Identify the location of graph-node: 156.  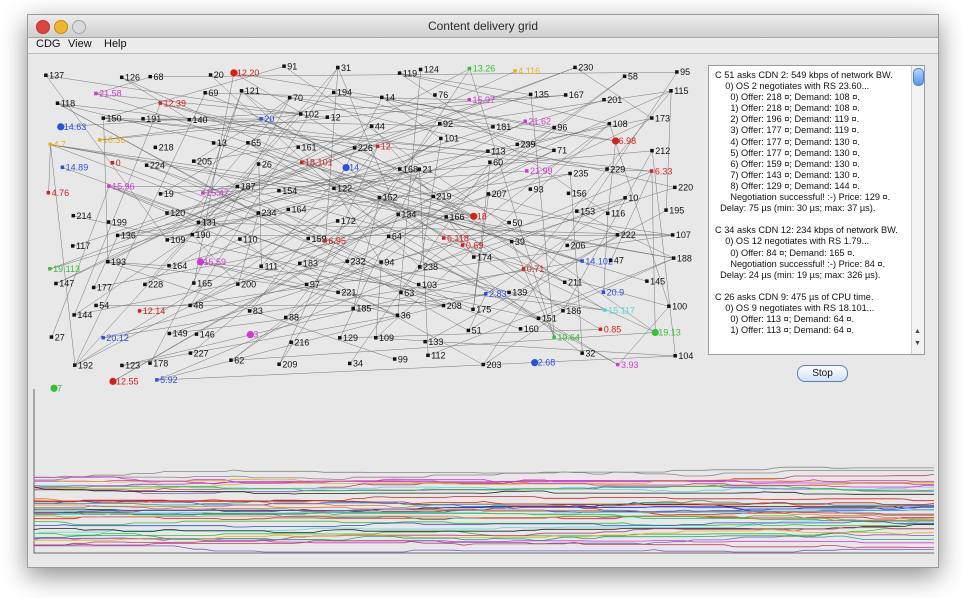
(576, 194).